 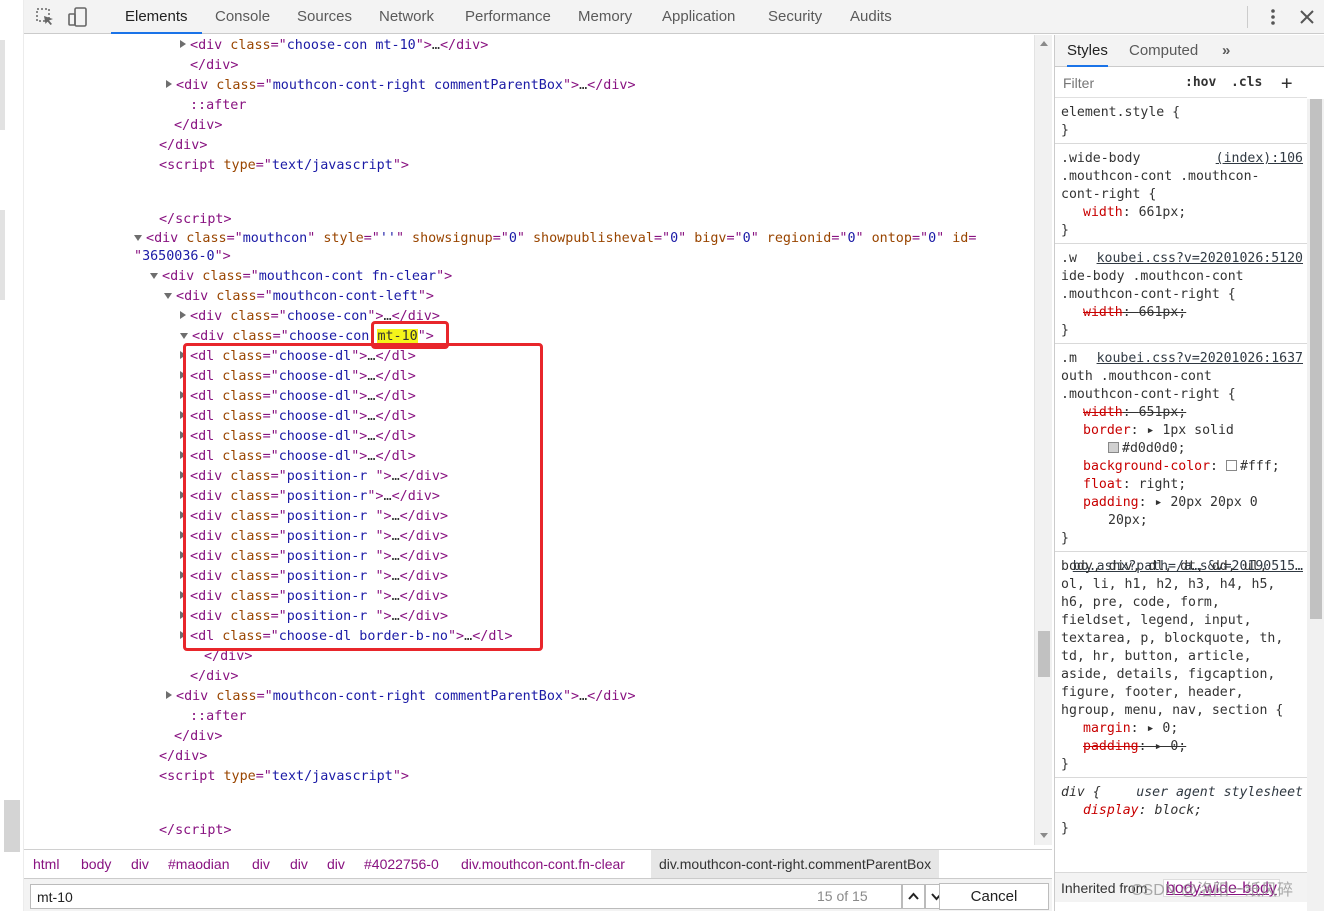 I want to click on cls-toggle: .cls, so click(x=1246, y=83).